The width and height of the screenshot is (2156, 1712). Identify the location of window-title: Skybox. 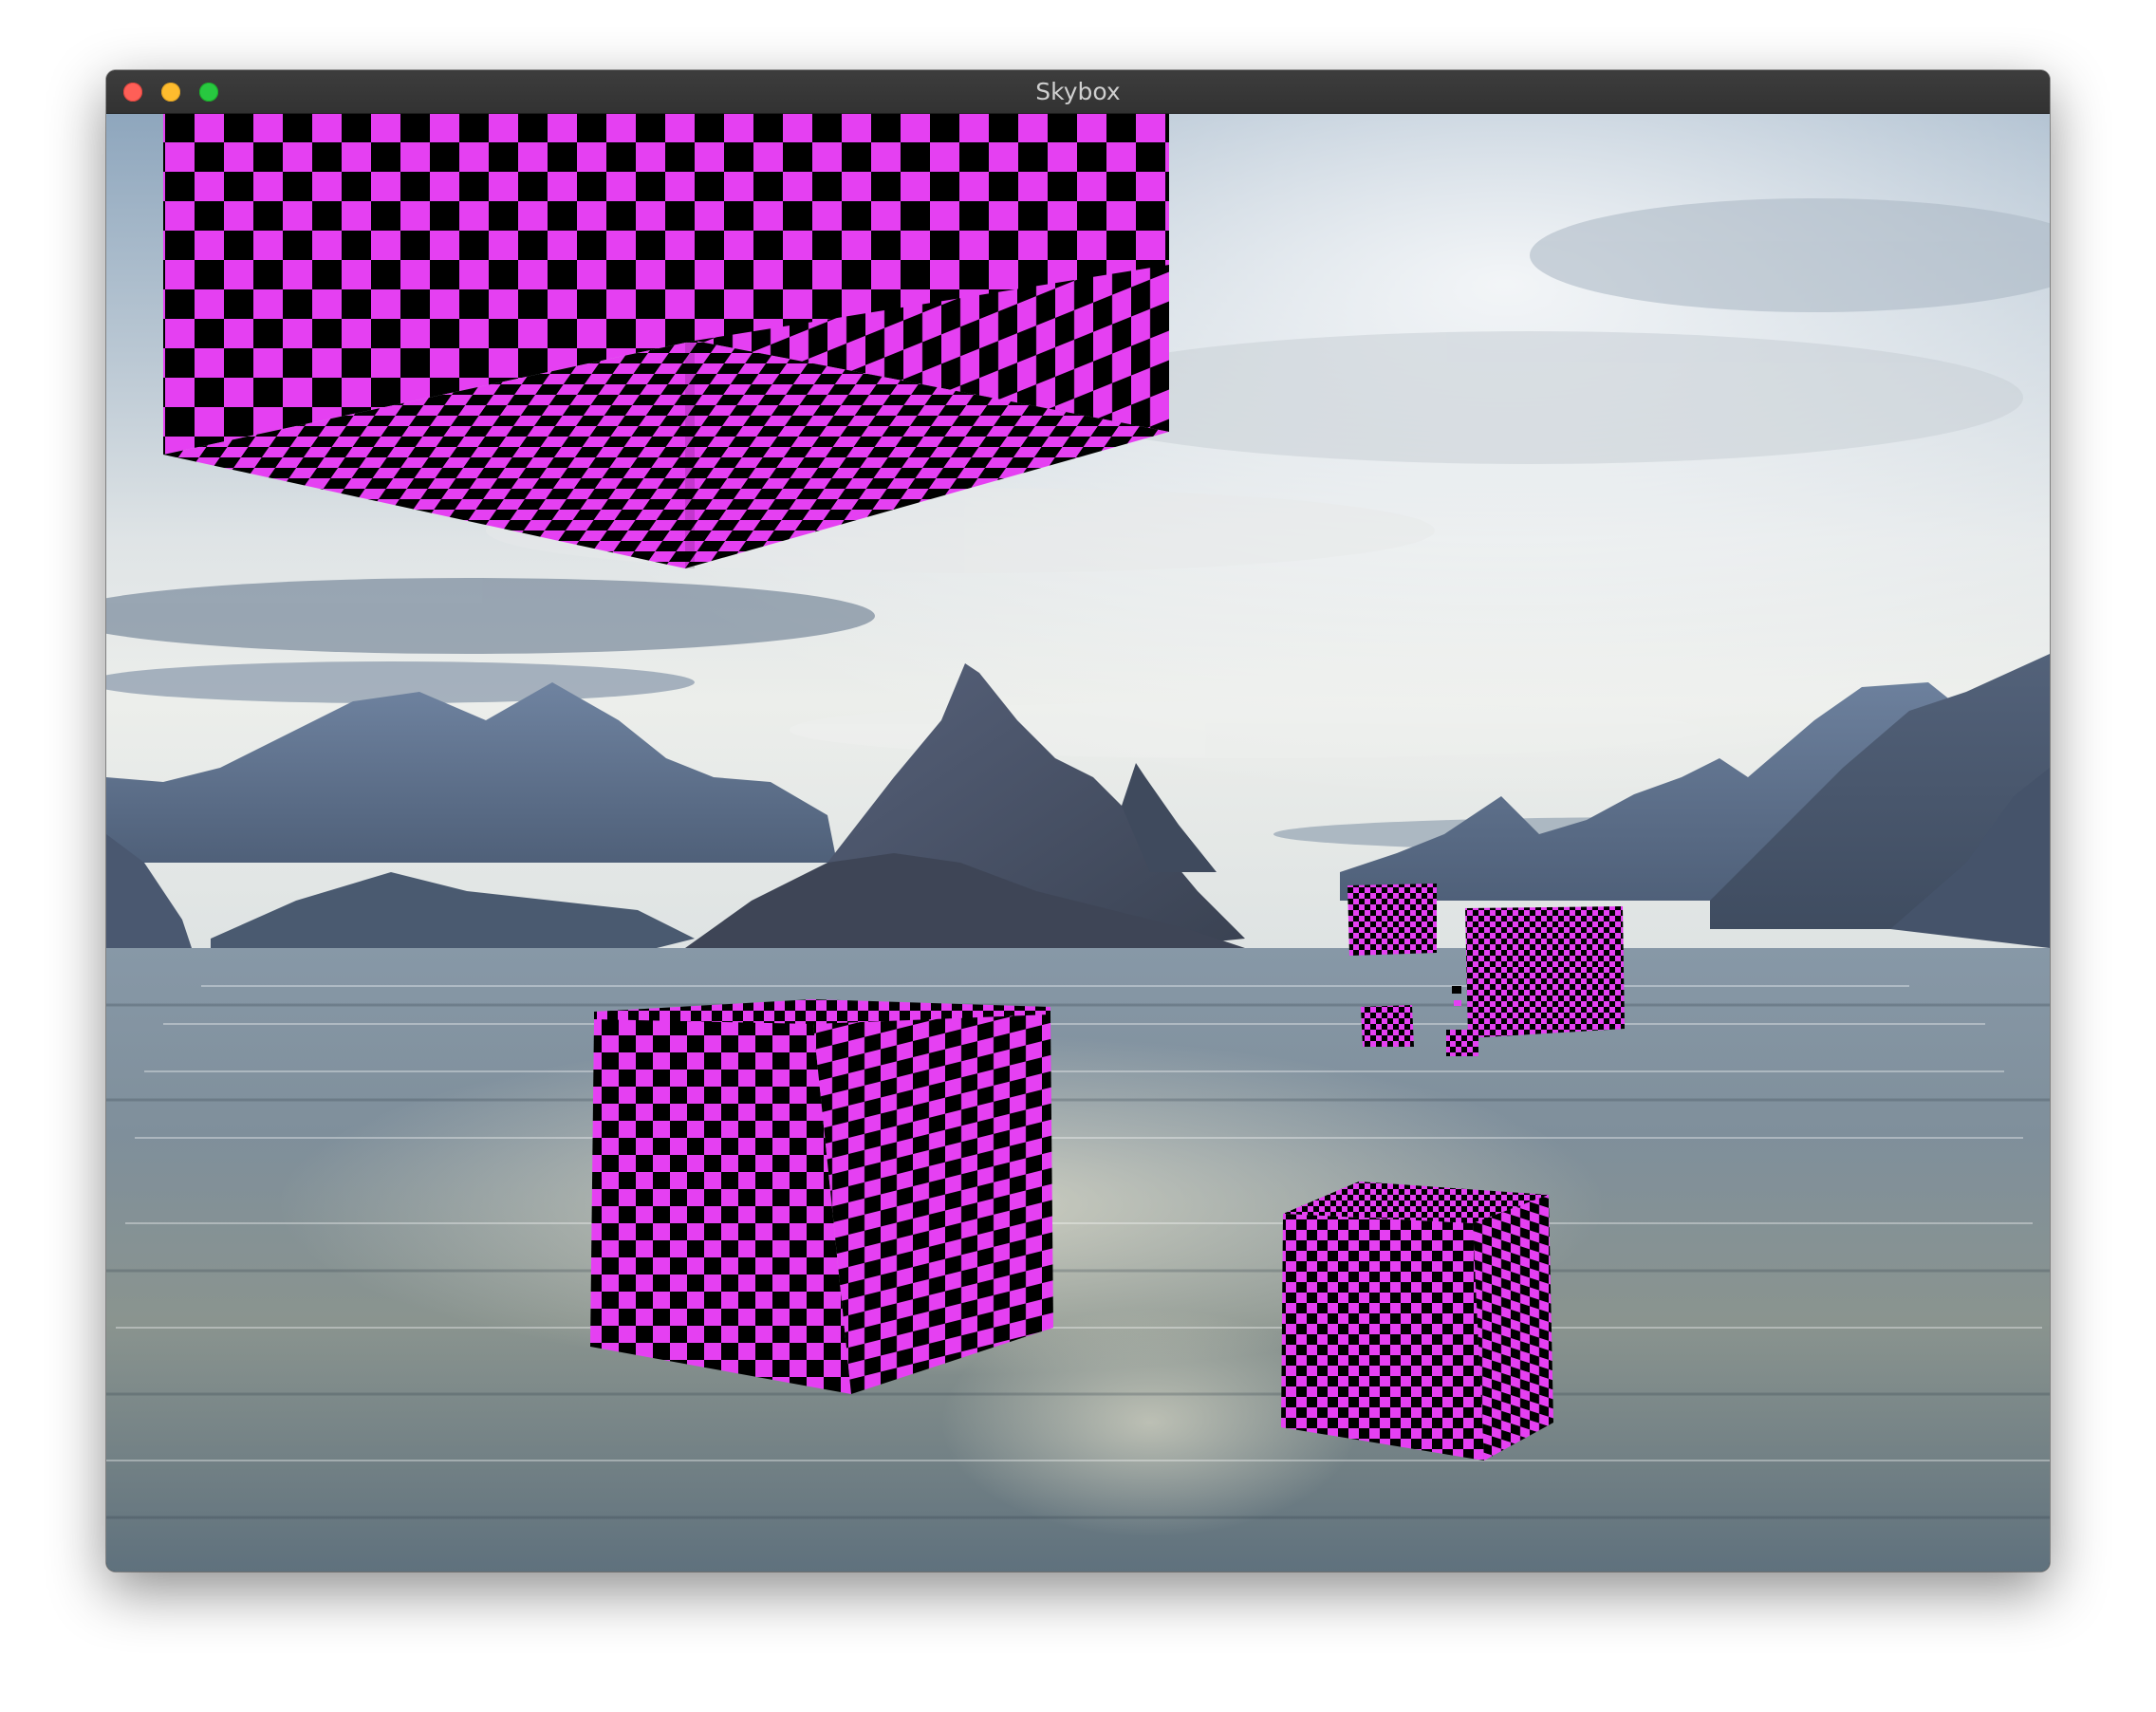
(1078, 91).